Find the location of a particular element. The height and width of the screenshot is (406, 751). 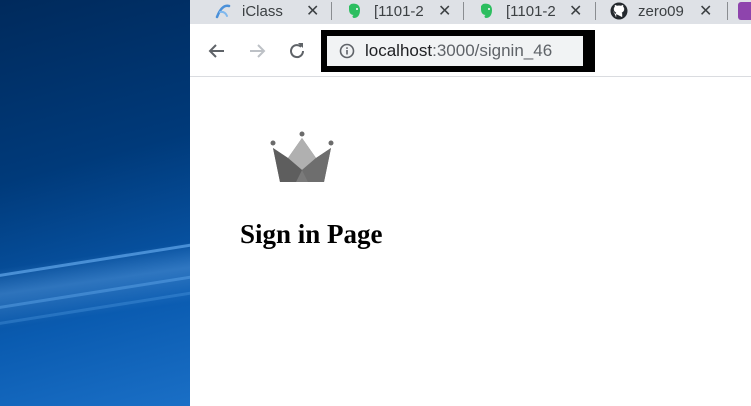

arrow-right-icon is located at coordinates (258, 51).